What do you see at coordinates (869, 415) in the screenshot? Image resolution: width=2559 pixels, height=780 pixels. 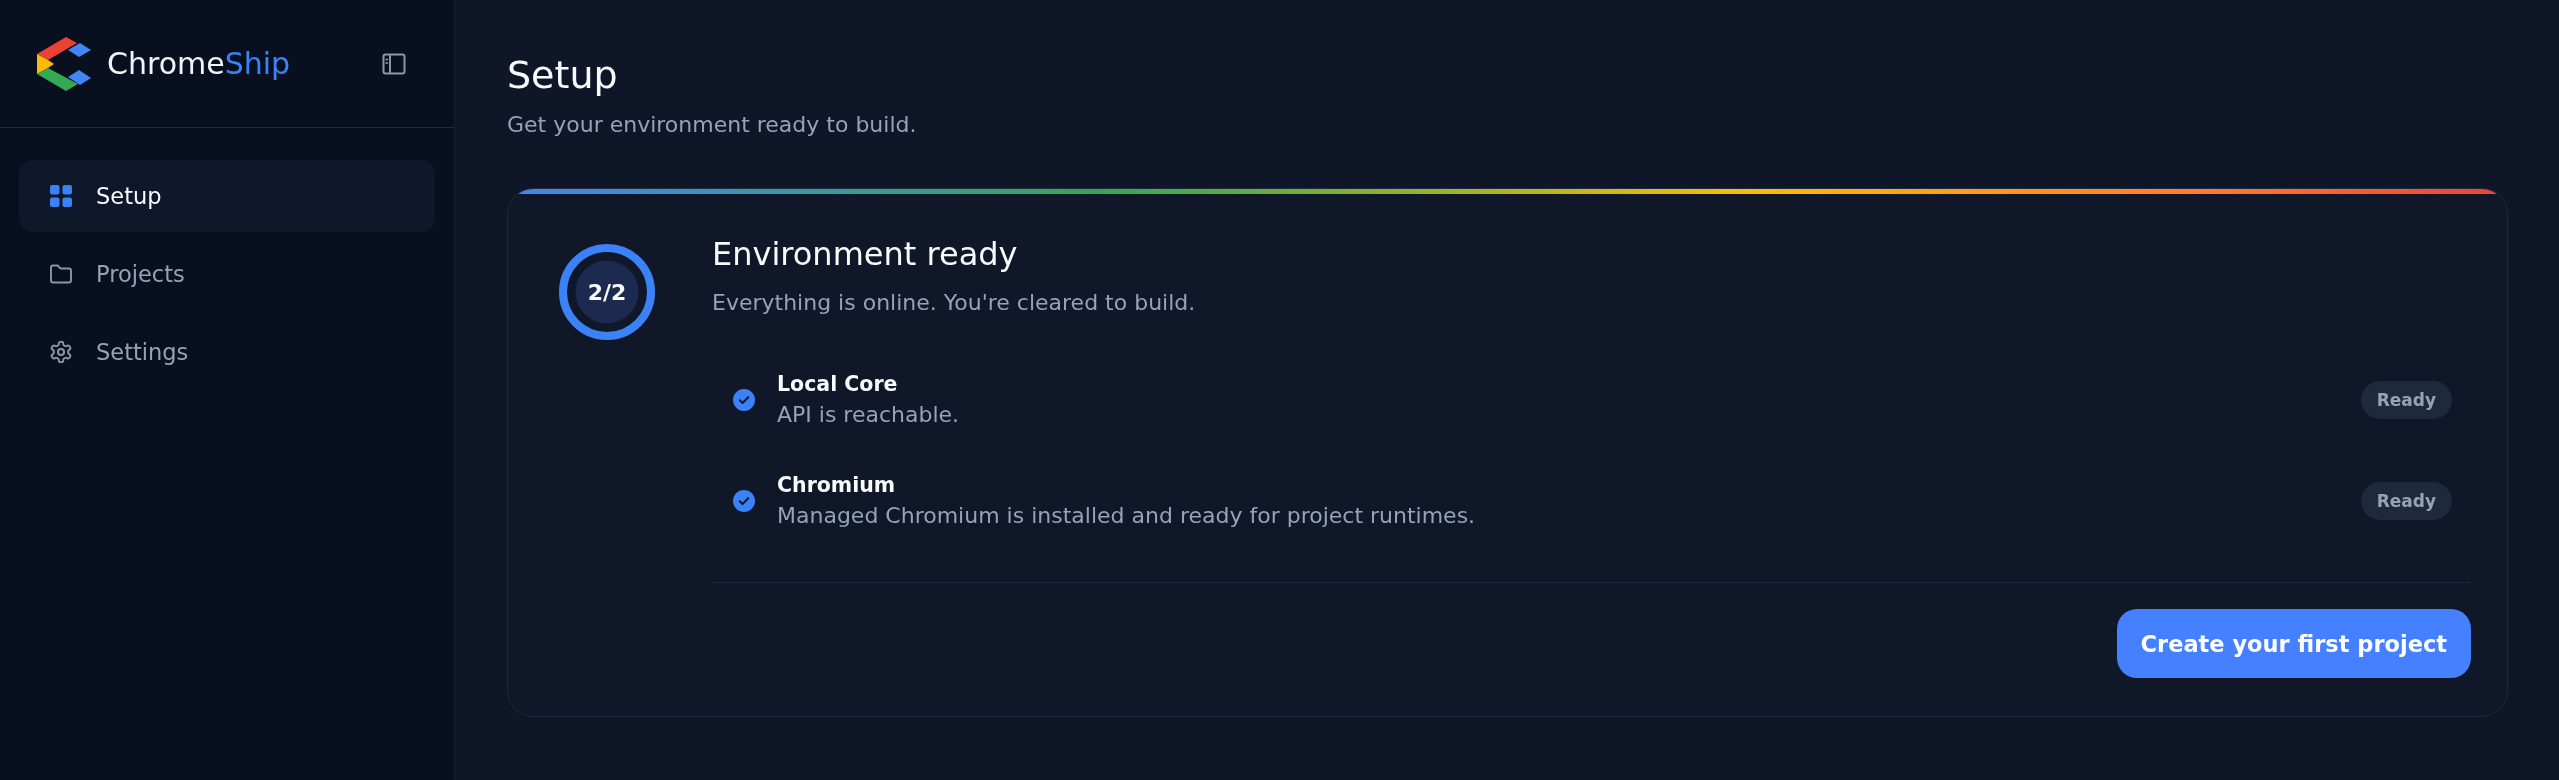 I see `check-description: API is reachable.` at bounding box center [869, 415].